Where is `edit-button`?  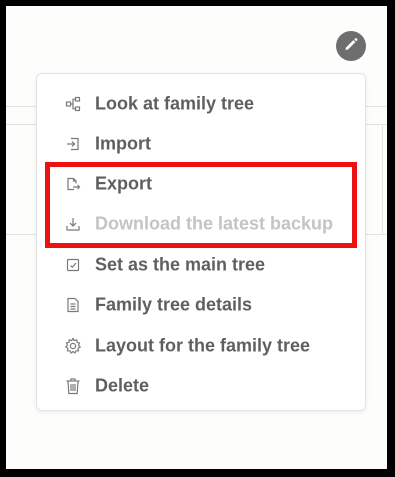 edit-button is located at coordinates (351, 46).